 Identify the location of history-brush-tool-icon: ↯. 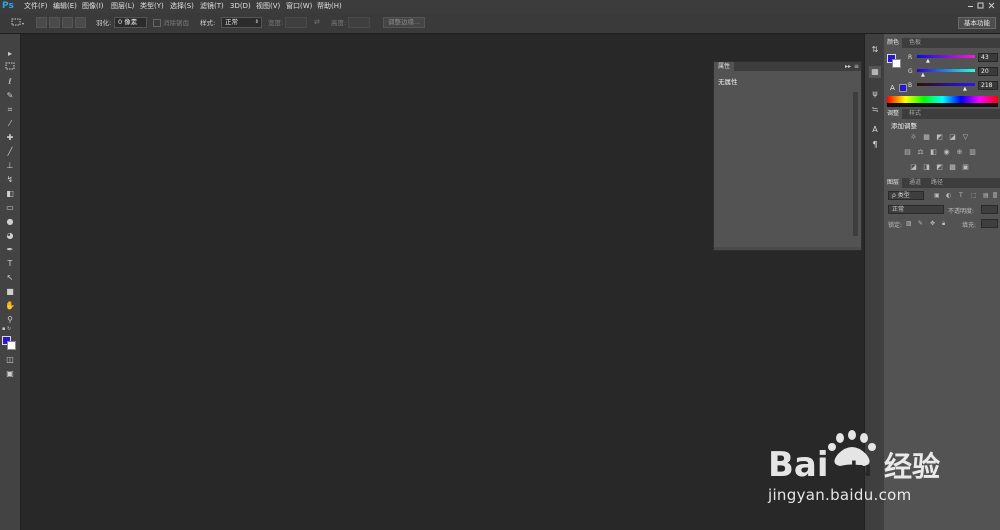
(10, 179).